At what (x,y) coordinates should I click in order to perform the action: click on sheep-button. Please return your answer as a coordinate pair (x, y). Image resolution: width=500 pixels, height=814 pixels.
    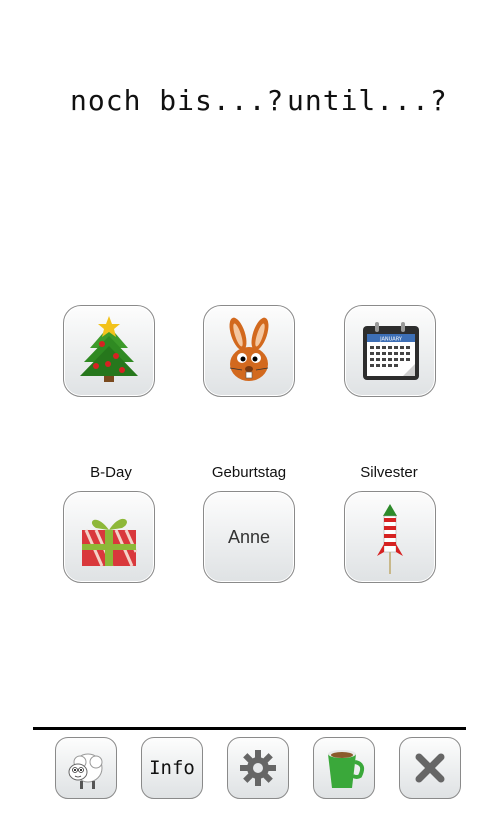
    Looking at the image, I should click on (86, 768).